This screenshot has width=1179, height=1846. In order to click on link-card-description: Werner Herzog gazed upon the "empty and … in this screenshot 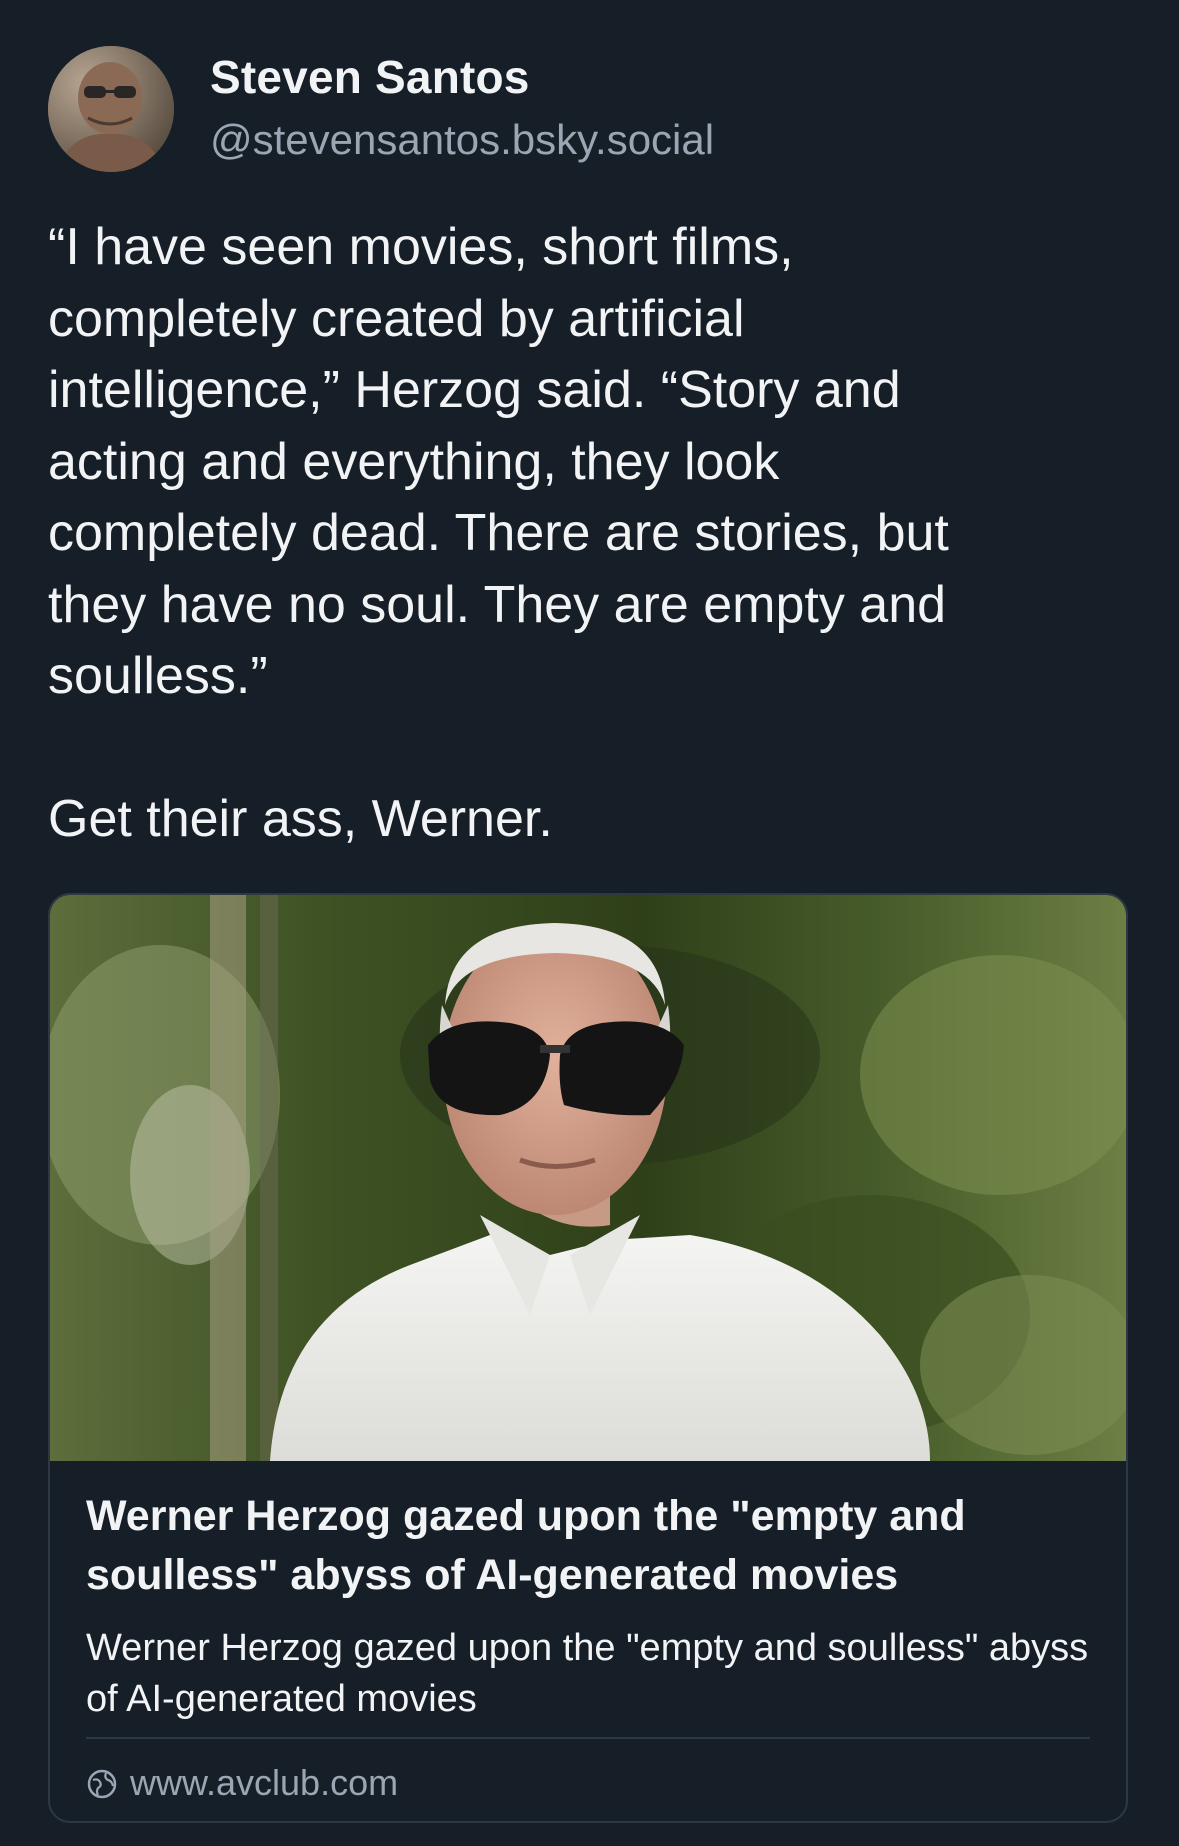, I will do `click(587, 1673)`.